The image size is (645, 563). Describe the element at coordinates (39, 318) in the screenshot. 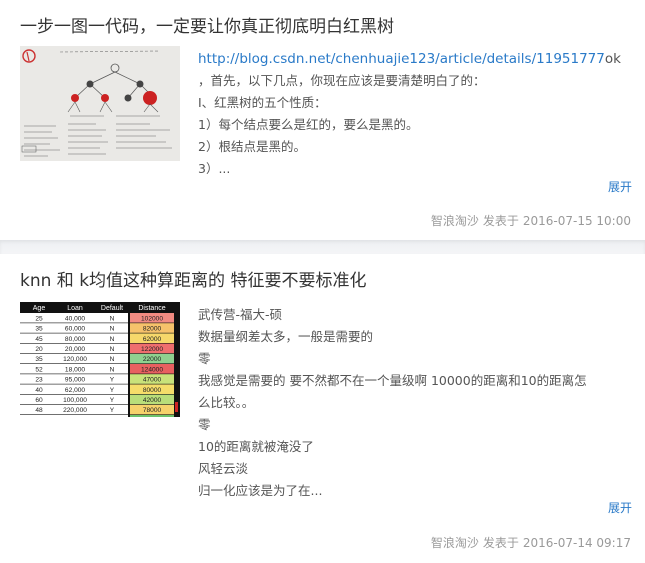

I see `table-cell: 25` at that location.